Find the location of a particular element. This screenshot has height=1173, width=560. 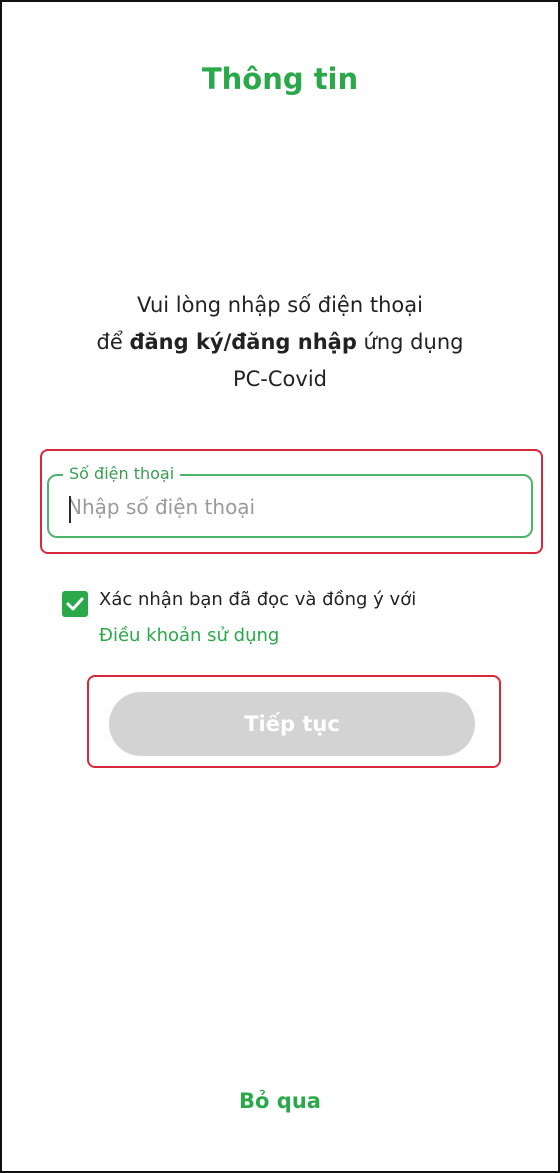

intro-line-3: PC-Covid is located at coordinates (279, 379).